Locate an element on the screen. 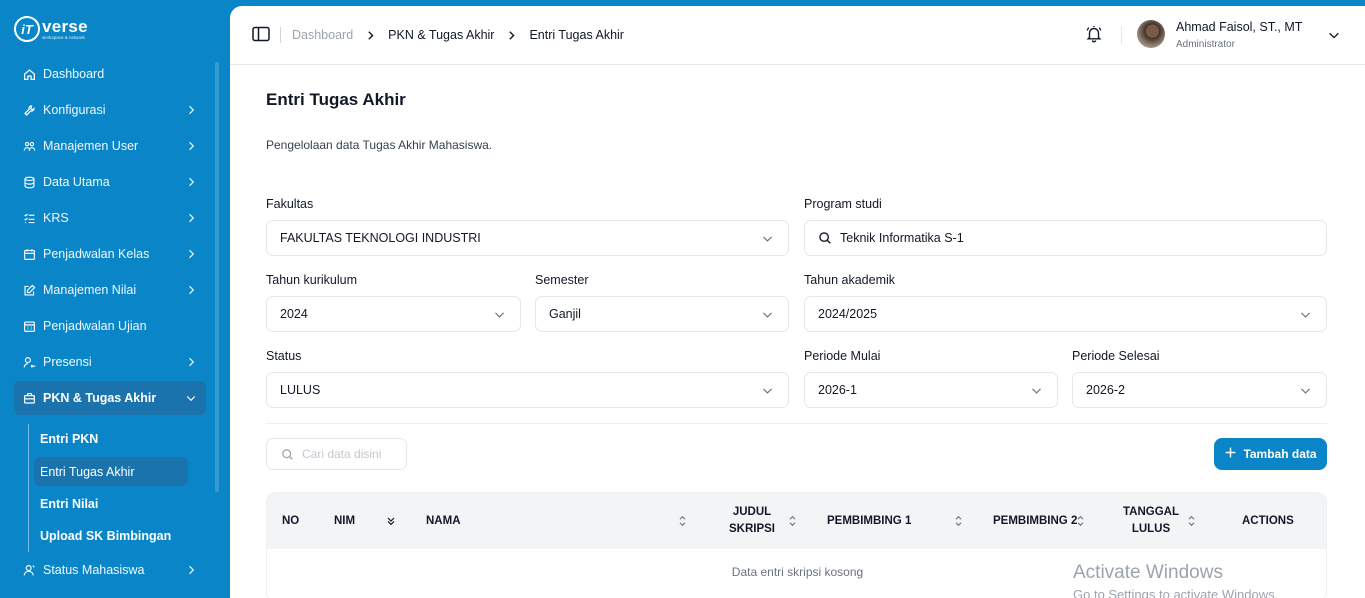  sidebar-item-presensi: Presensi is located at coordinates (110, 362).